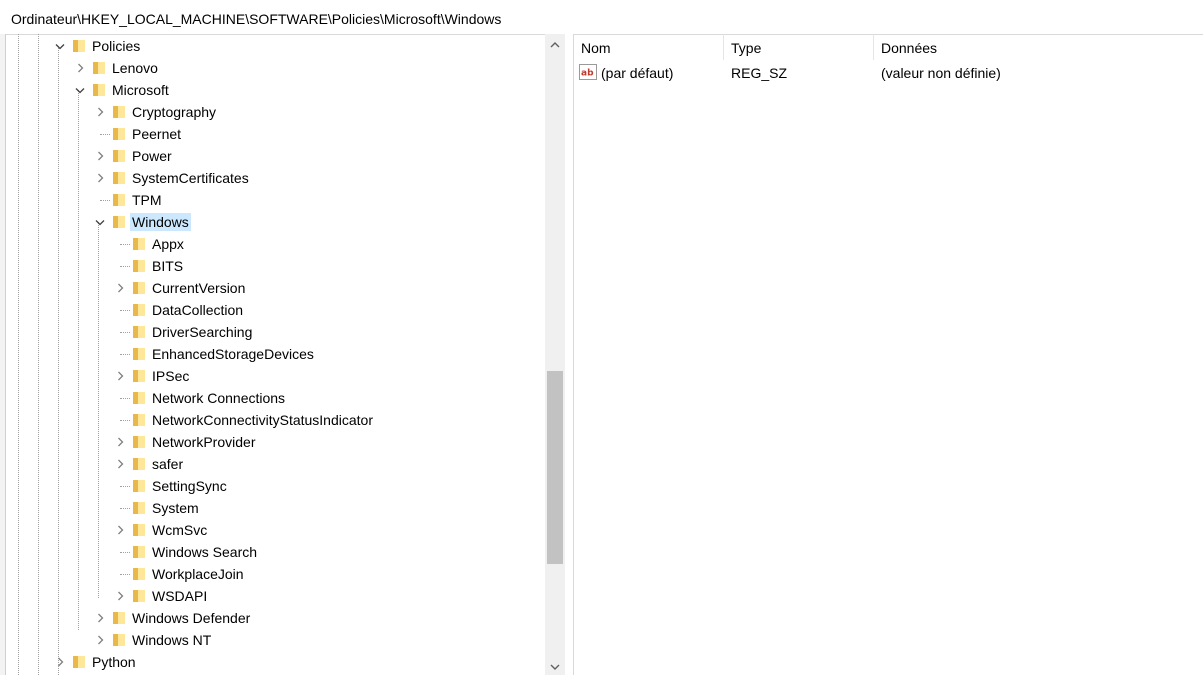 The height and width of the screenshot is (675, 1203). Describe the element at coordinates (596, 48) in the screenshot. I see `column-header-name: Nom` at that location.